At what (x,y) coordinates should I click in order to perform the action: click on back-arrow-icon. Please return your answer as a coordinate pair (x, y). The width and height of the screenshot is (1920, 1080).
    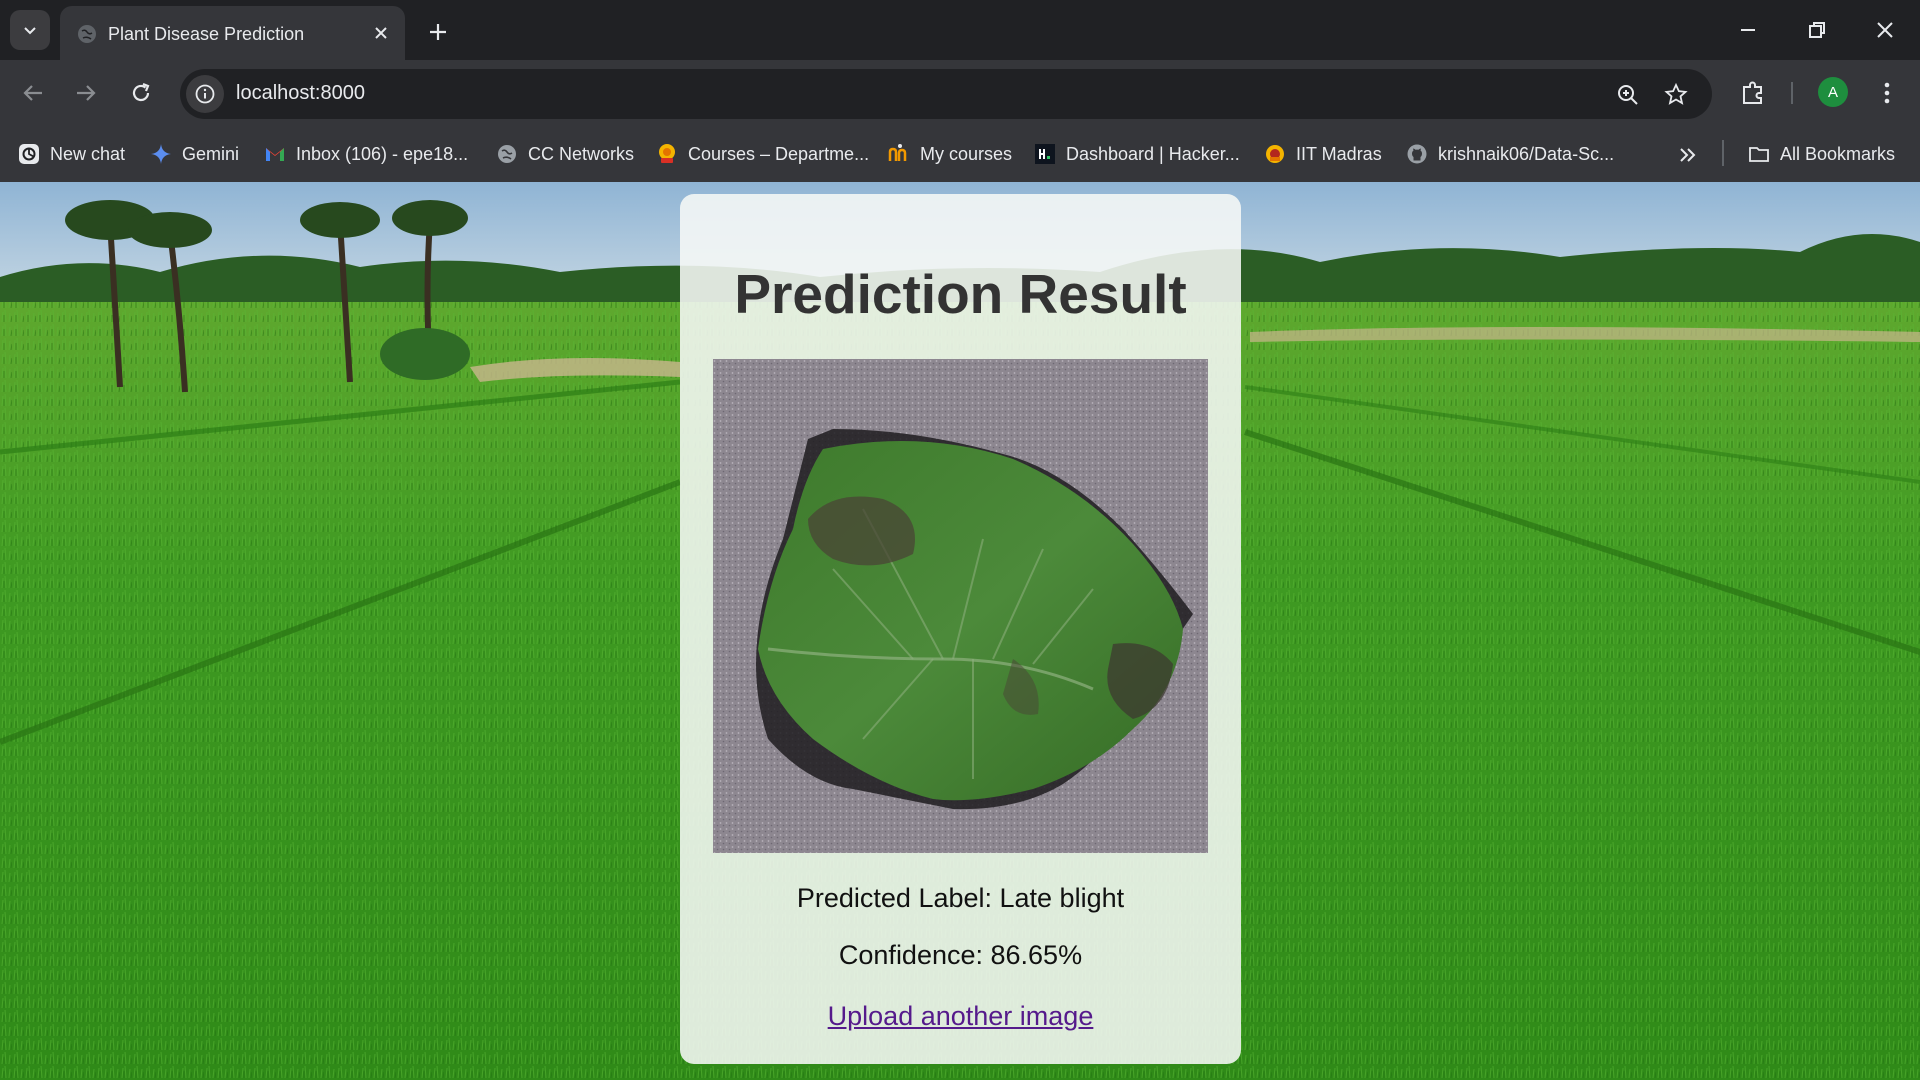
    Looking at the image, I should click on (33, 93).